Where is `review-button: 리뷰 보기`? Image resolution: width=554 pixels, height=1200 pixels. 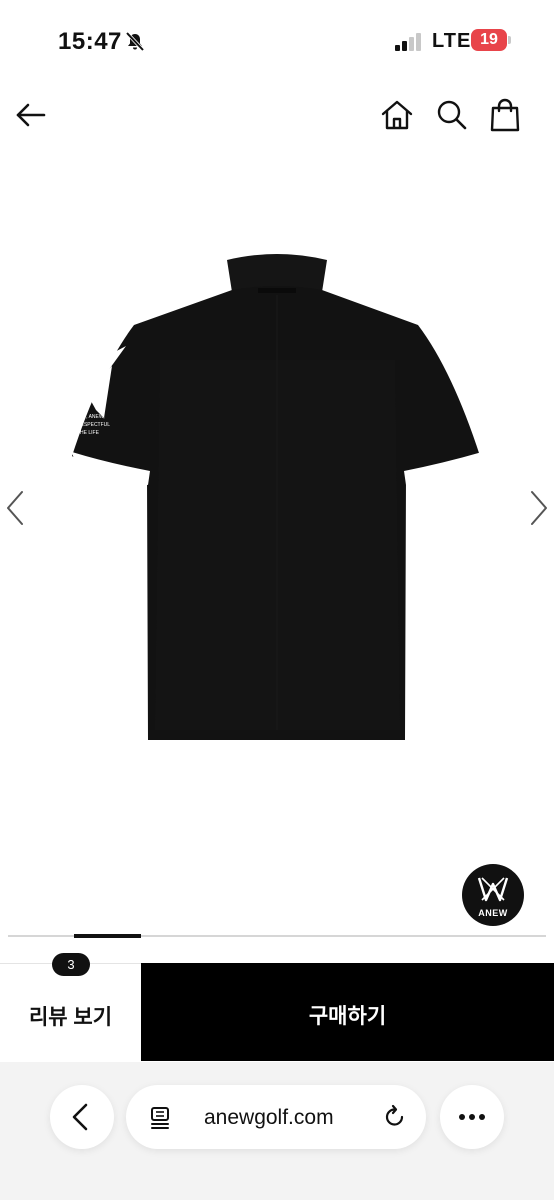 review-button: 리뷰 보기 is located at coordinates (70, 1012).